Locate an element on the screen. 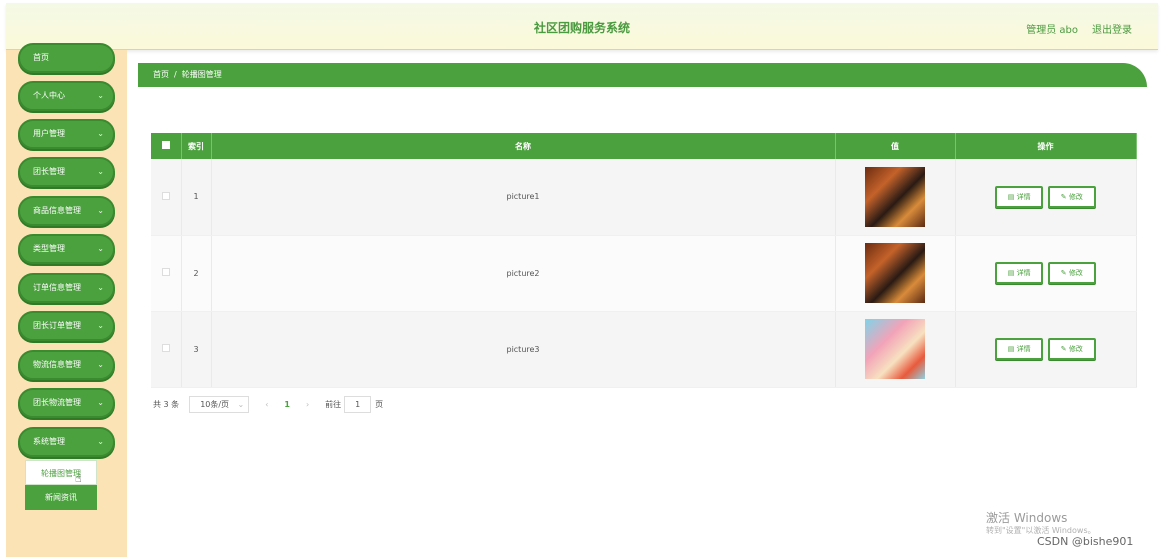  page-unit-label: 页 is located at coordinates (379, 404).